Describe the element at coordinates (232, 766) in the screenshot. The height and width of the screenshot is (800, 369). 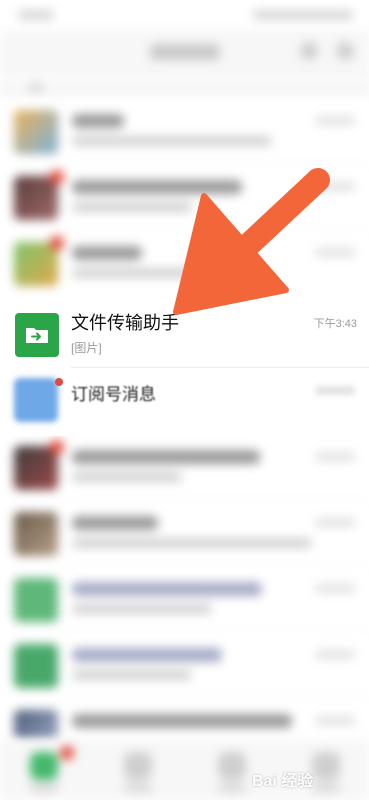
I see `discover-tab-icon` at that location.